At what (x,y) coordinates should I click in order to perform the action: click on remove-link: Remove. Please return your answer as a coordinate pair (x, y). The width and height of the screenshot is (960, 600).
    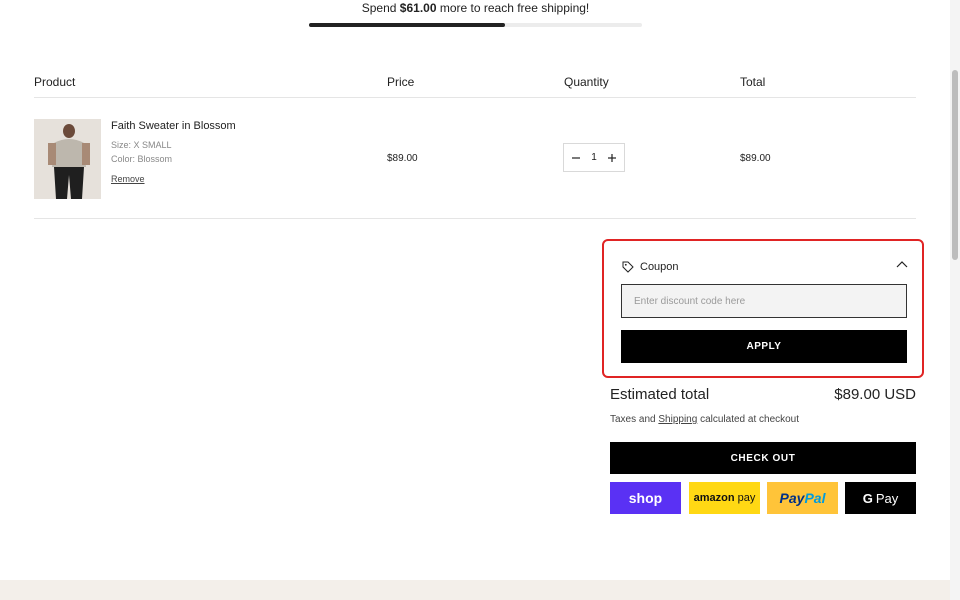
    Looking at the image, I should click on (128, 179).